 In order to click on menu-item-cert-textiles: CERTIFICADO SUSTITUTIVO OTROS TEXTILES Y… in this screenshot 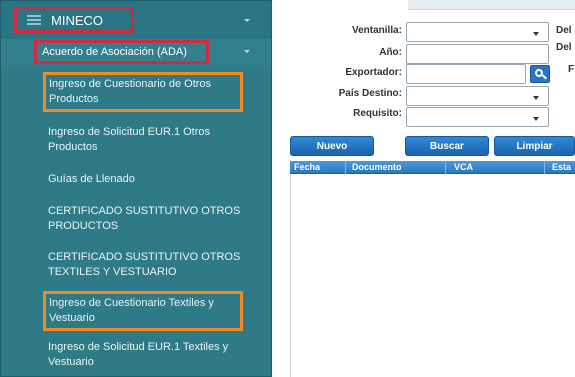, I will do `click(148, 265)`.